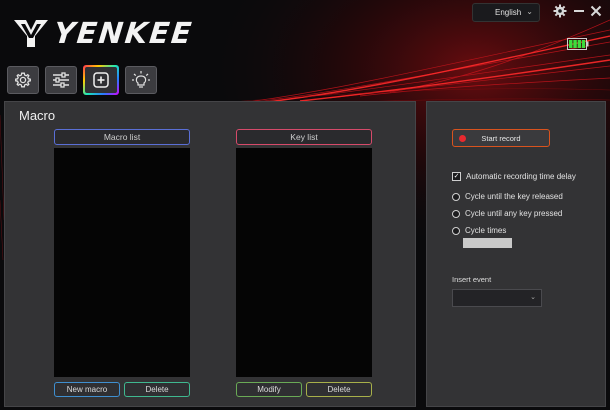 The height and width of the screenshot is (410, 610). What do you see at coordinates (472, 279) in the screenshot?
I see `insert-event-label: Insert event` at bounding box center [472, 279].